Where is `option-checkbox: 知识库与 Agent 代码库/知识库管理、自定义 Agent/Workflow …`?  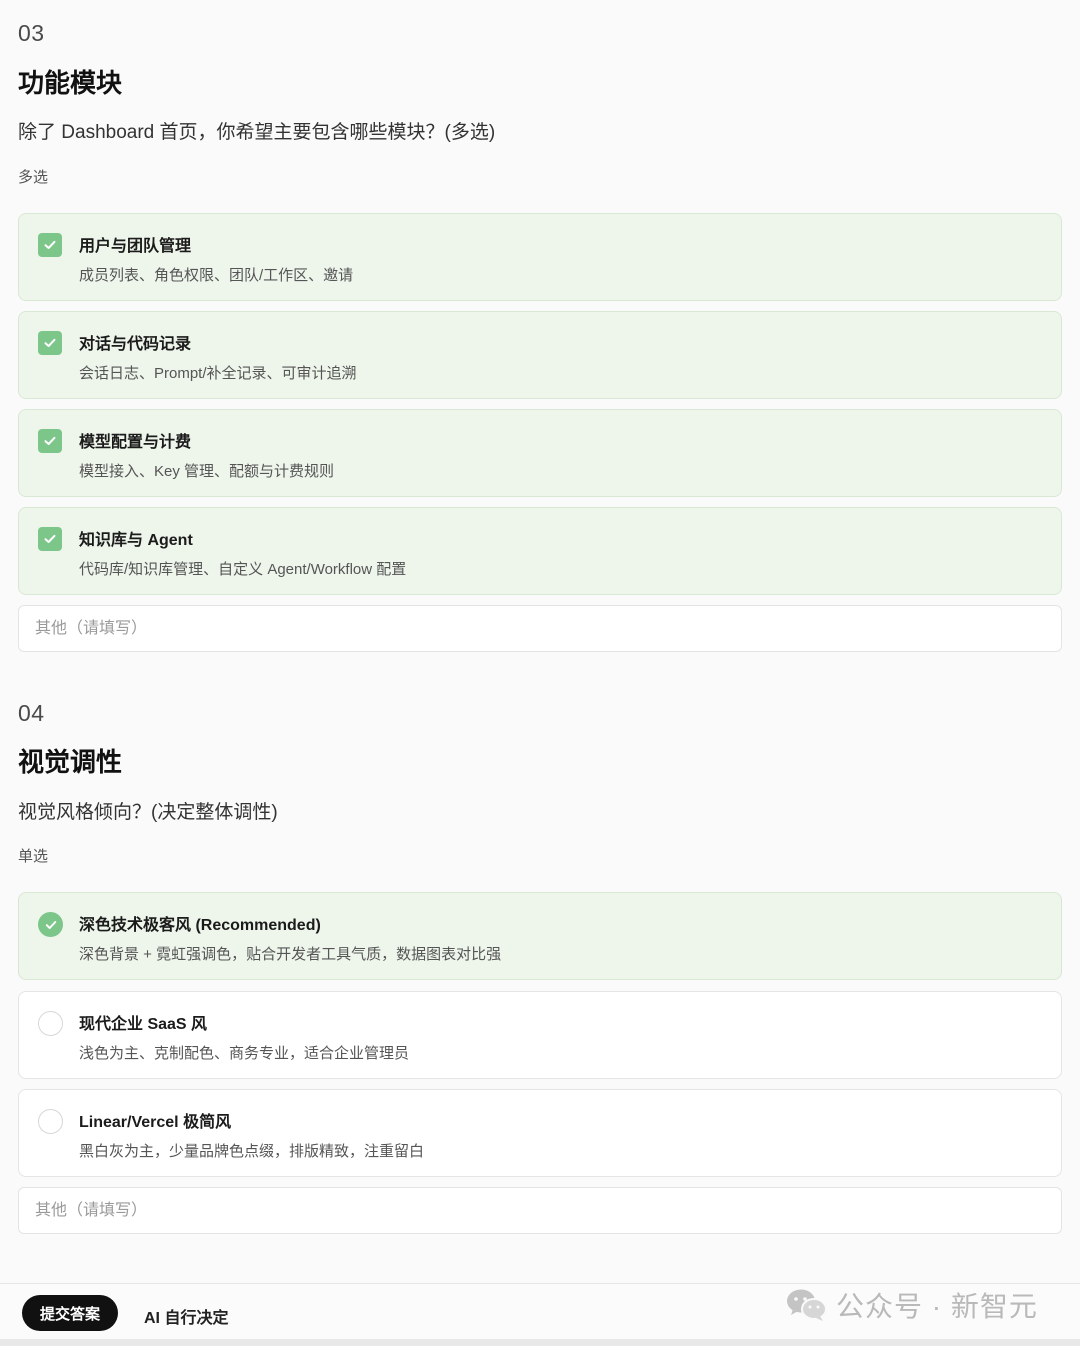
option-checkbox: 知识库与 Agent 代码库/知识库管理、自定义 Agent/Workflow … is located at coordinates (540, 551).